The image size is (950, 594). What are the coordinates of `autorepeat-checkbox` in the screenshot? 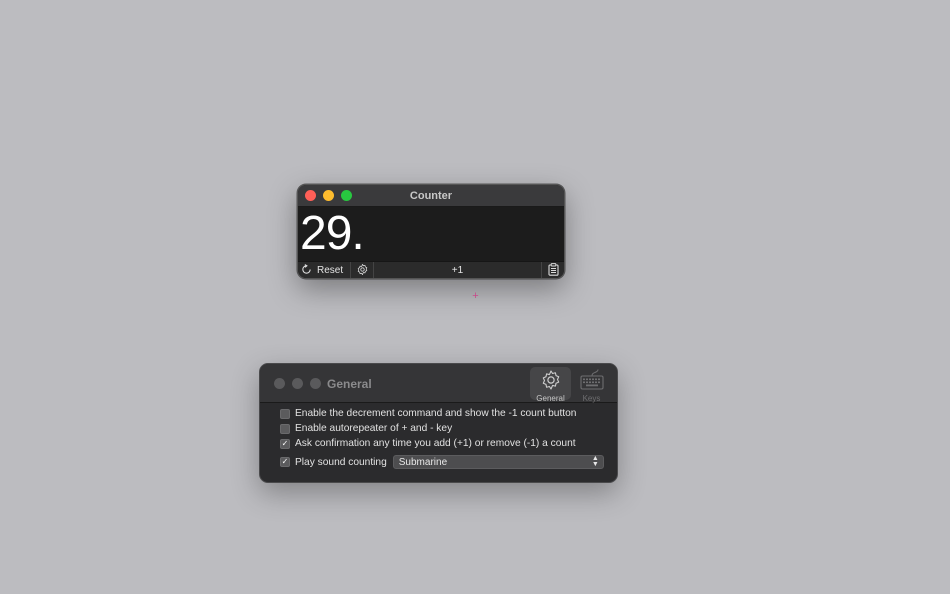 It's located at (285, 428).